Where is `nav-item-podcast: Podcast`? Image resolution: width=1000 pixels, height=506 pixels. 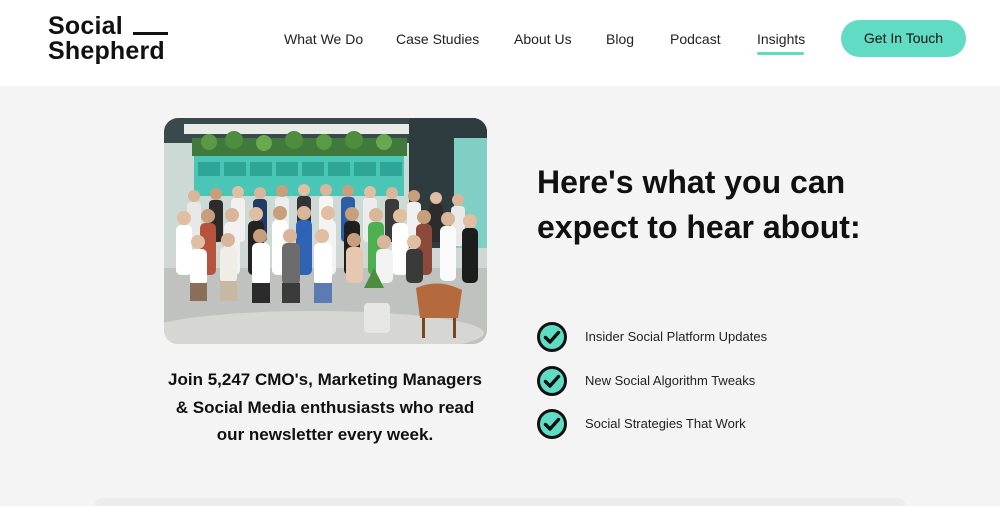 nav-item-podcast: Podcast is located at coordinates (695, 39).